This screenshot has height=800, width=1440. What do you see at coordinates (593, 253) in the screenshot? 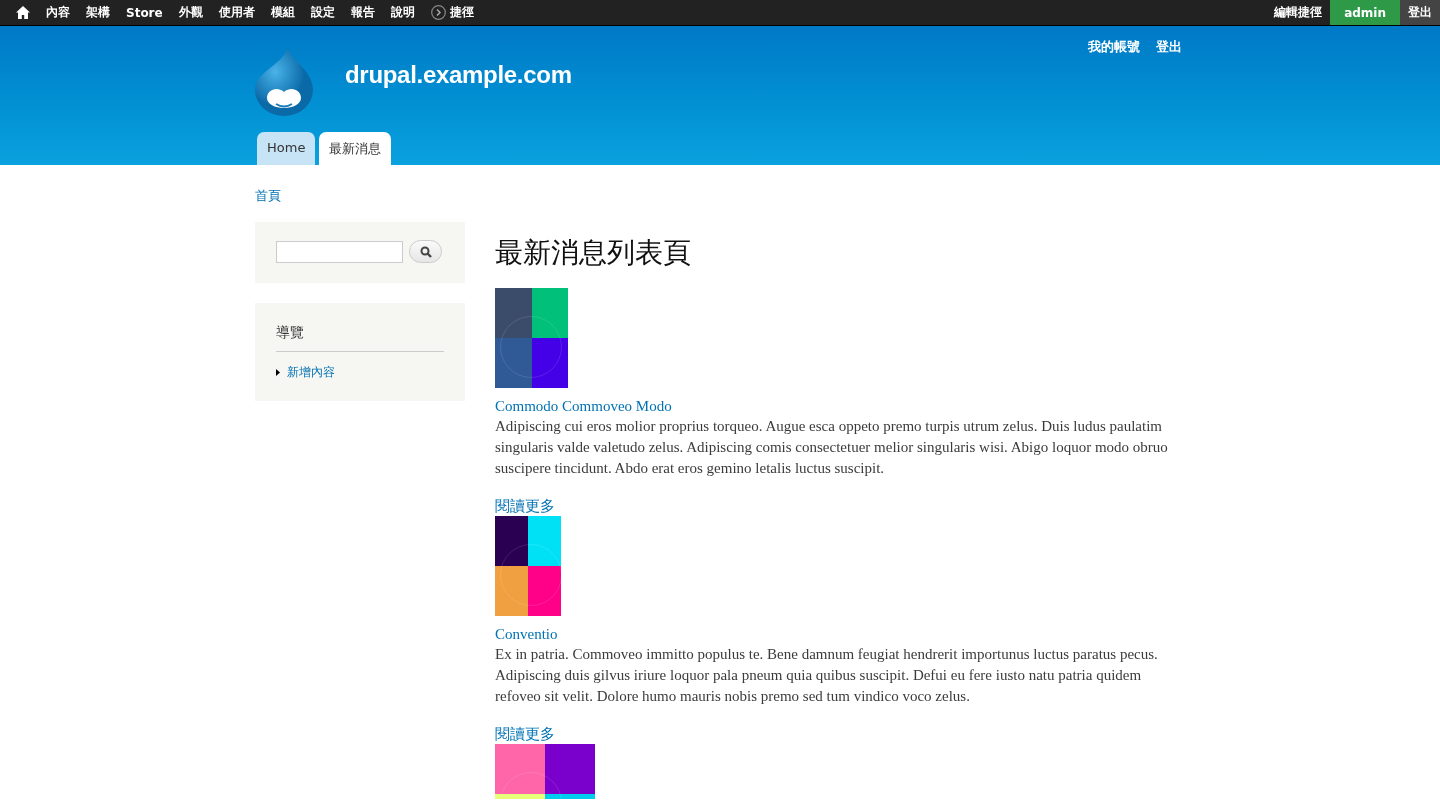
I see `page-title: 最新消息列表頁` at bounding box center [593, 253].